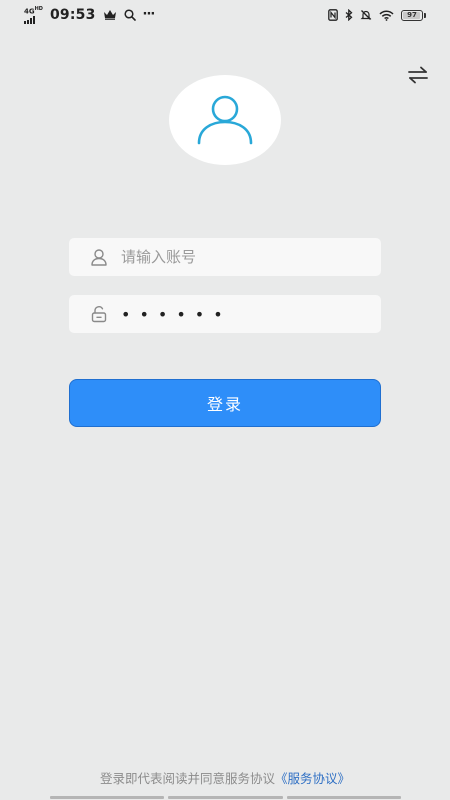 This screenshot has width=450, height=800. What do you see at coordinates (176, 314) in the screenshot?
I see `password-input: ••••••` at bounding box center [176, 314].